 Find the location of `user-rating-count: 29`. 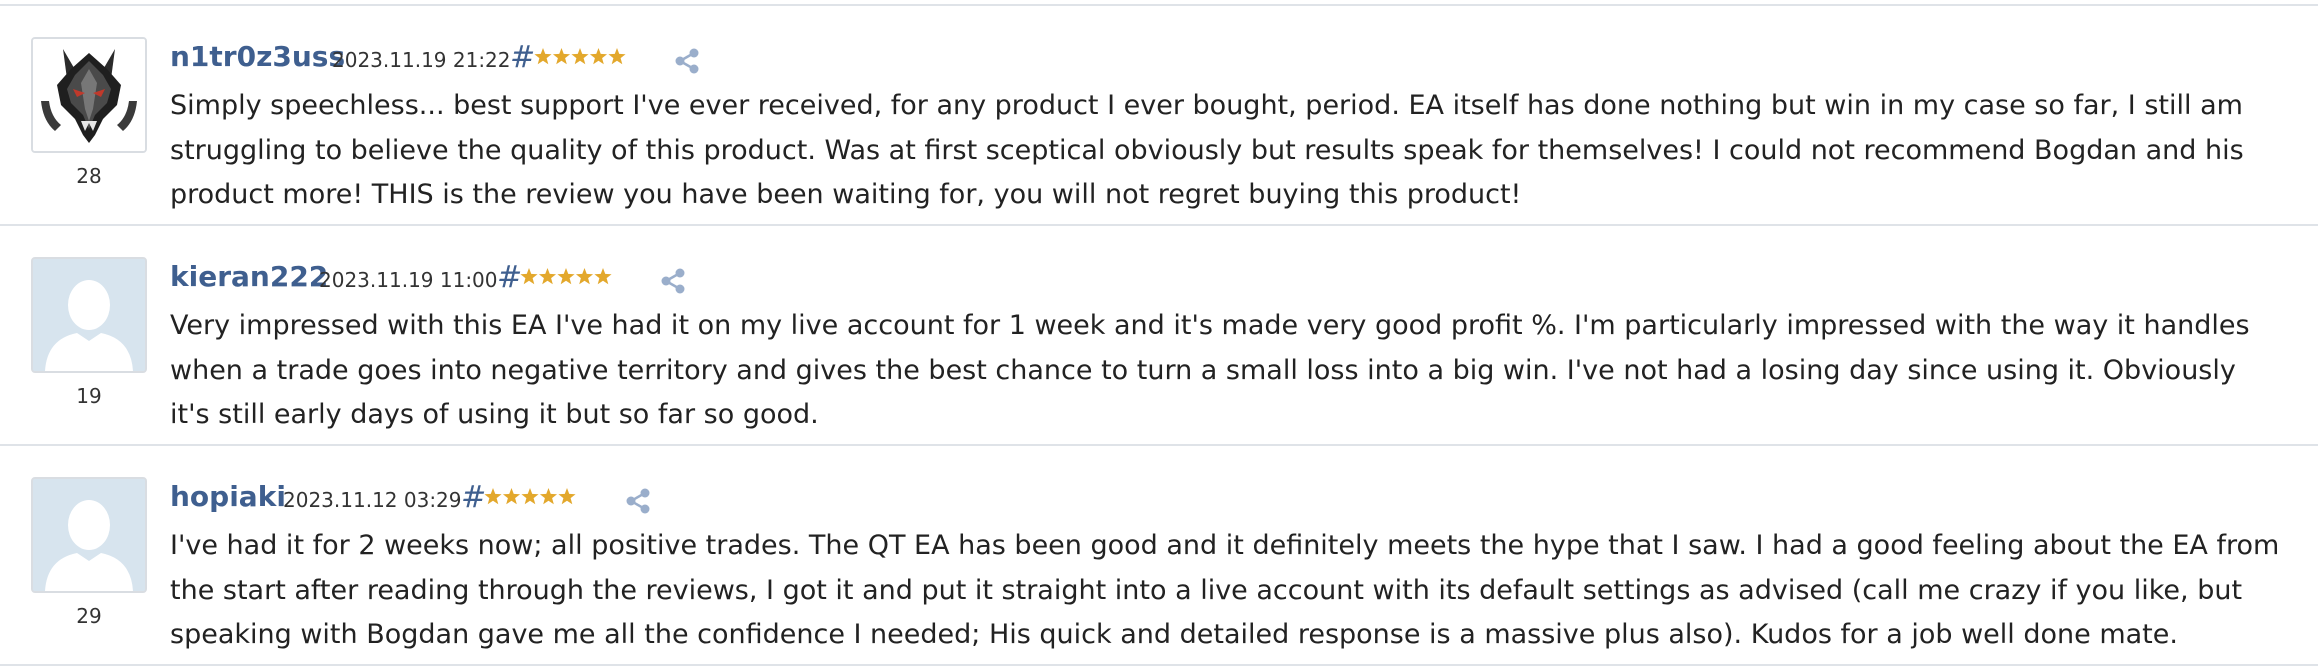

user-rating-count: 29 is located at coordinates (89, 616).